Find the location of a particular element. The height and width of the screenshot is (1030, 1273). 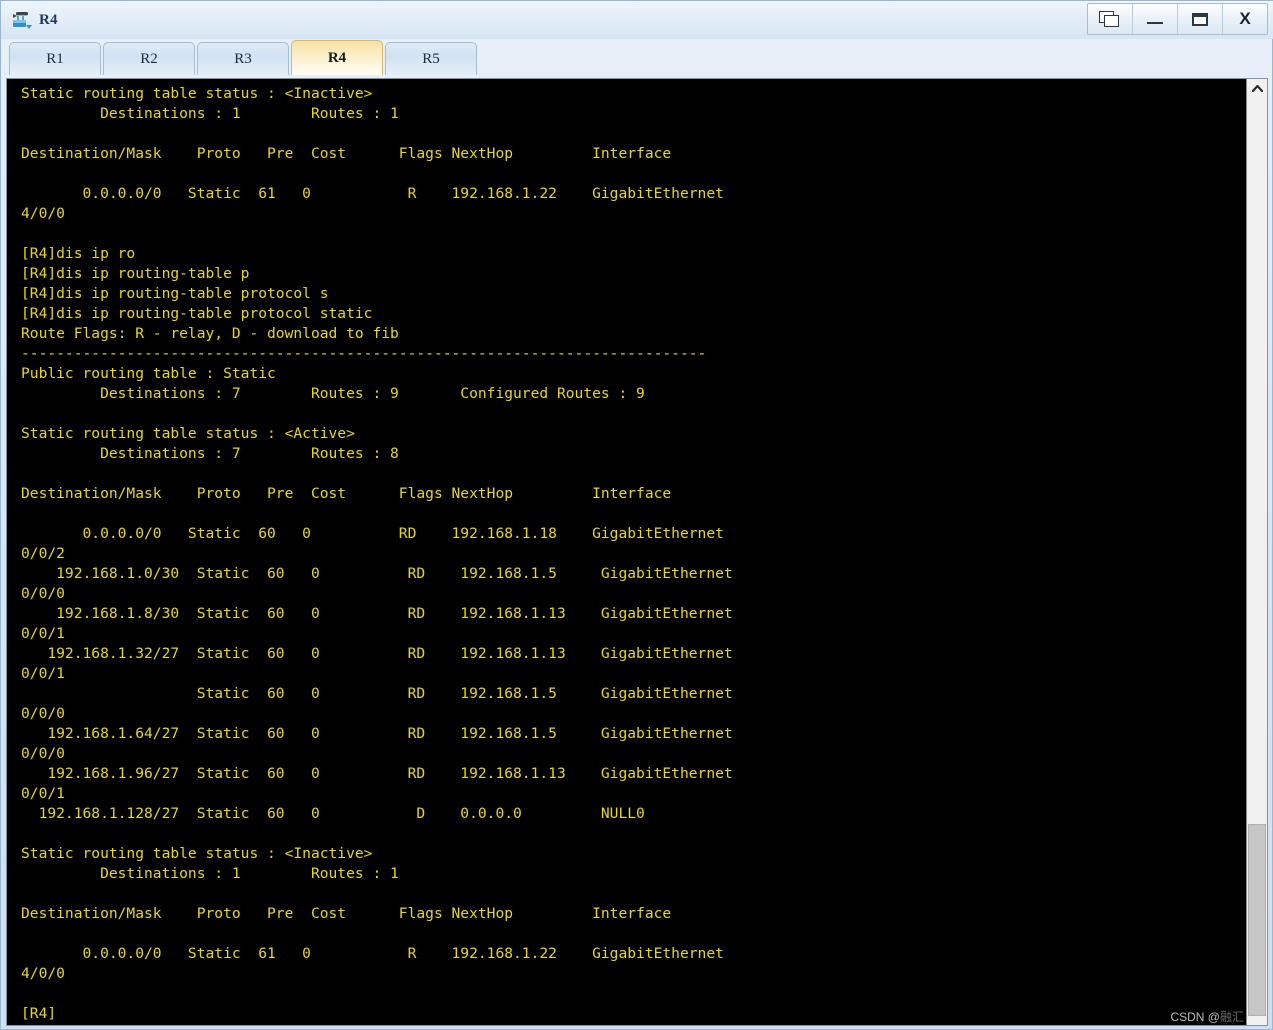

window-title: R4 is located at coordinates (48, 19).